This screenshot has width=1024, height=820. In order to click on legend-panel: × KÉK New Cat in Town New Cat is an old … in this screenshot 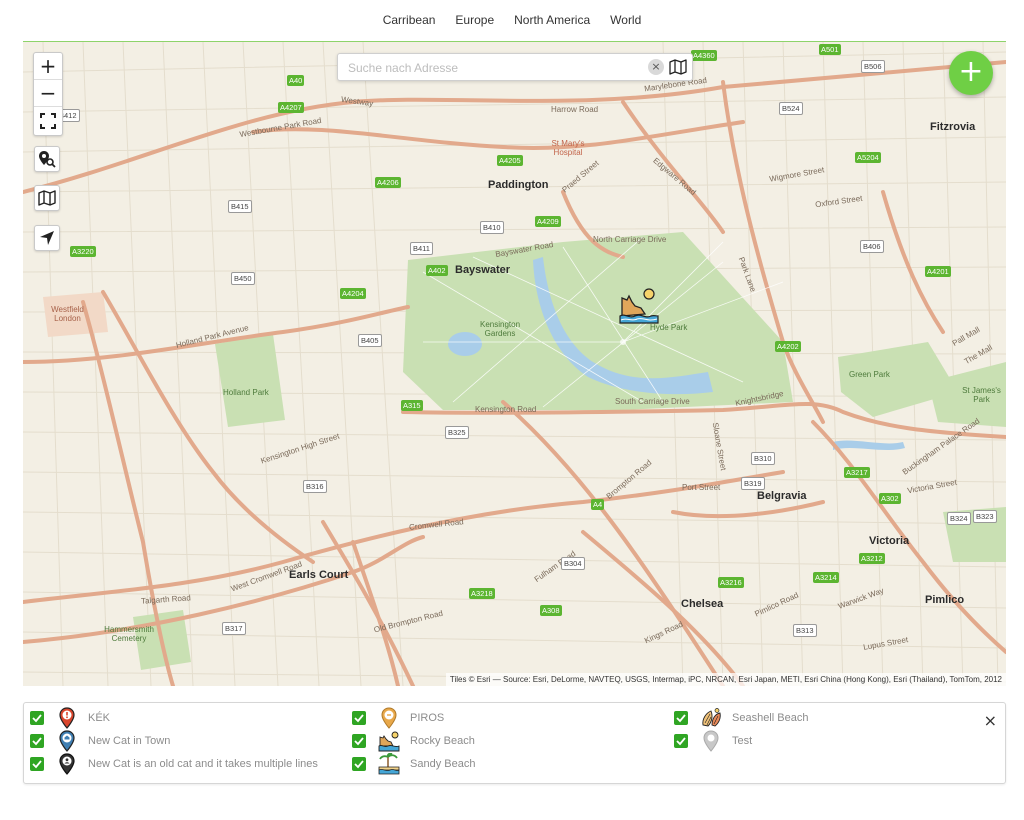, I will do `click(514, 743)`.